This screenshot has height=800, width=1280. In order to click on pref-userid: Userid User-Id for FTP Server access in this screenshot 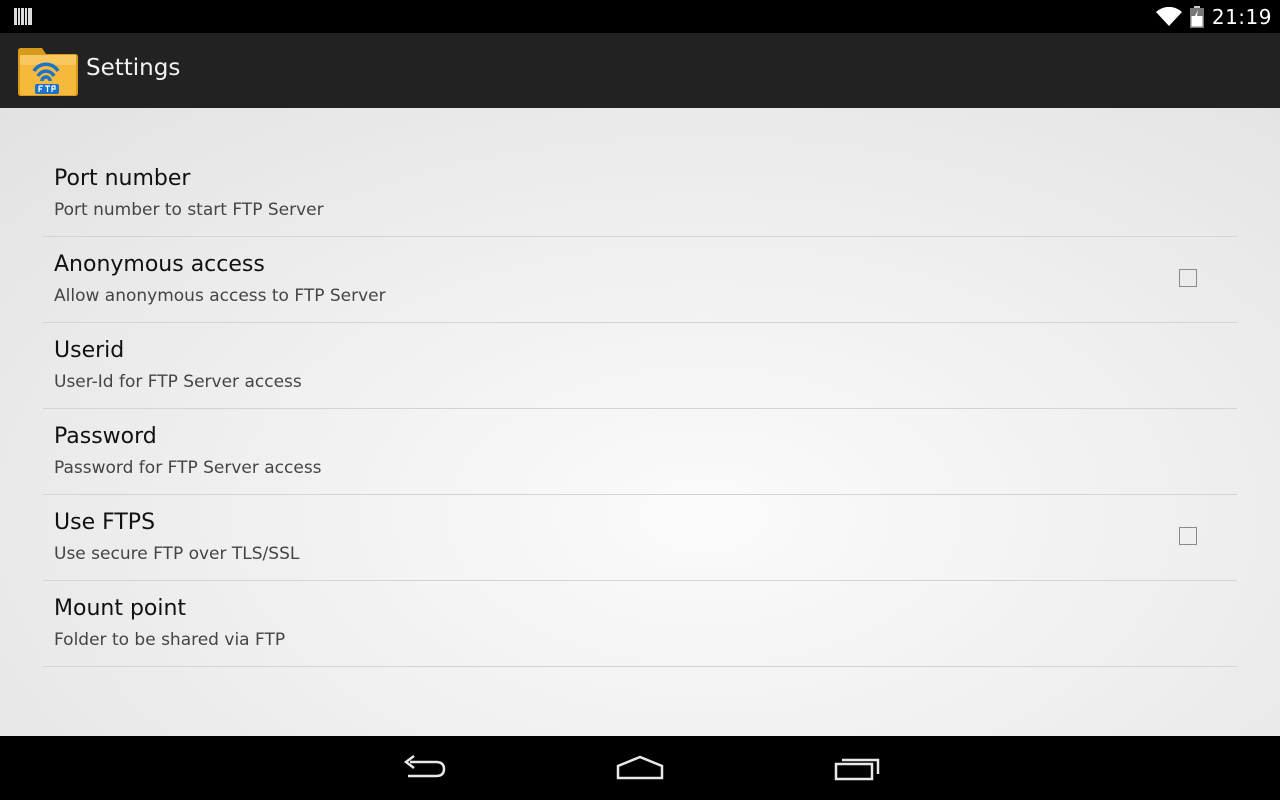, I will do `click(640, 366)`.